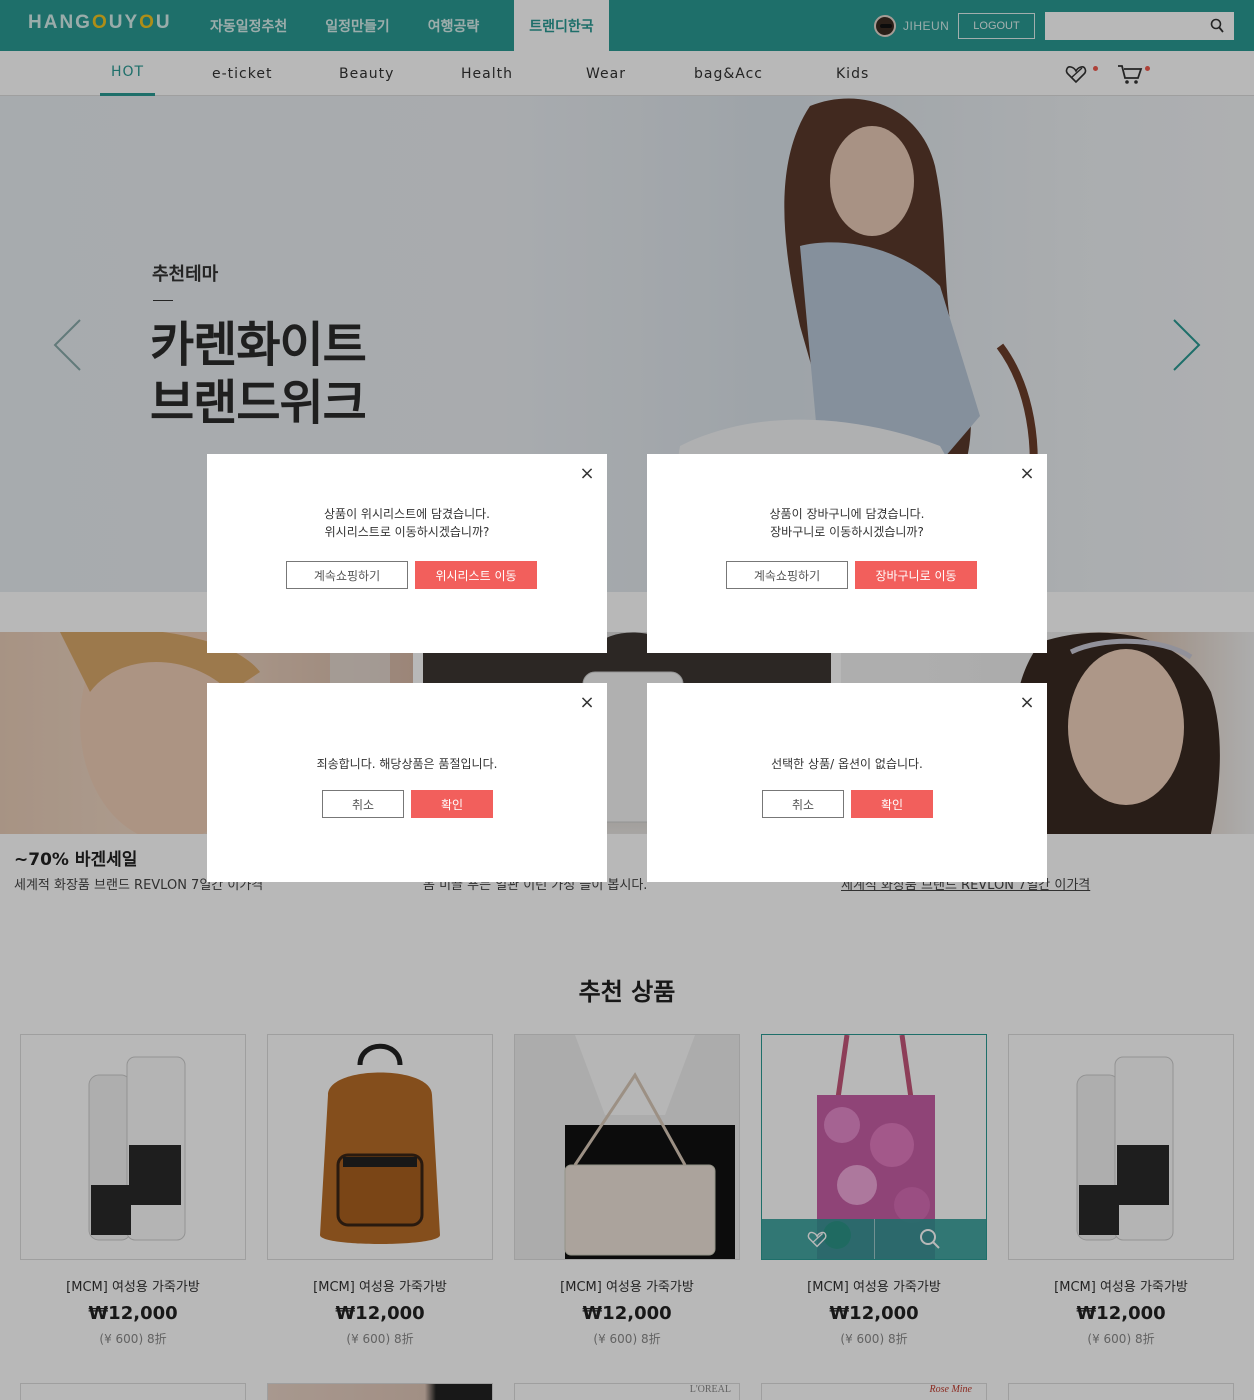 This screenshot has width=1254, height=1400. I want to click on no-option-modal: × 선택한 상품/ 옵션이 없습니다. 취소 확인, so click(847, 782).